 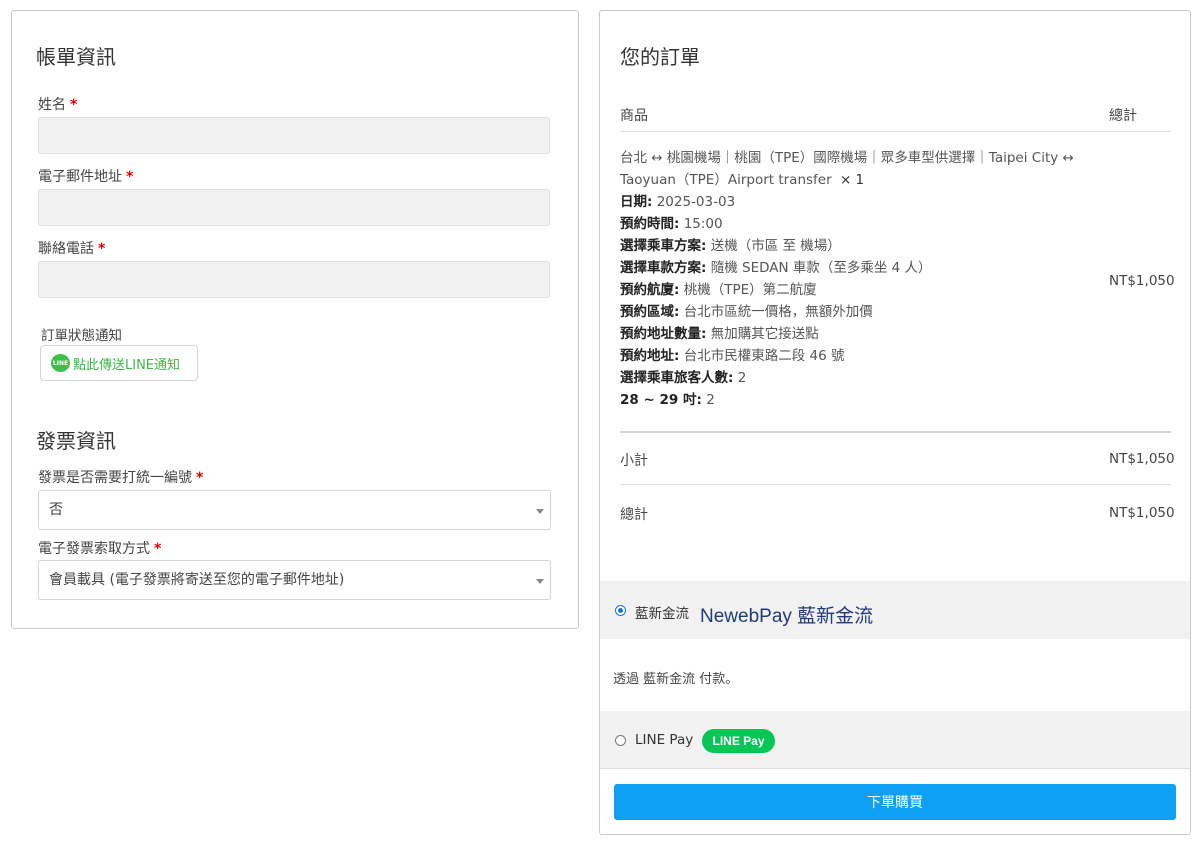 What do you see at coordinates (1142, 459) in the screenshot?
I see `subtotal-value: NT$1,050` at bounding box center [1142, 459].